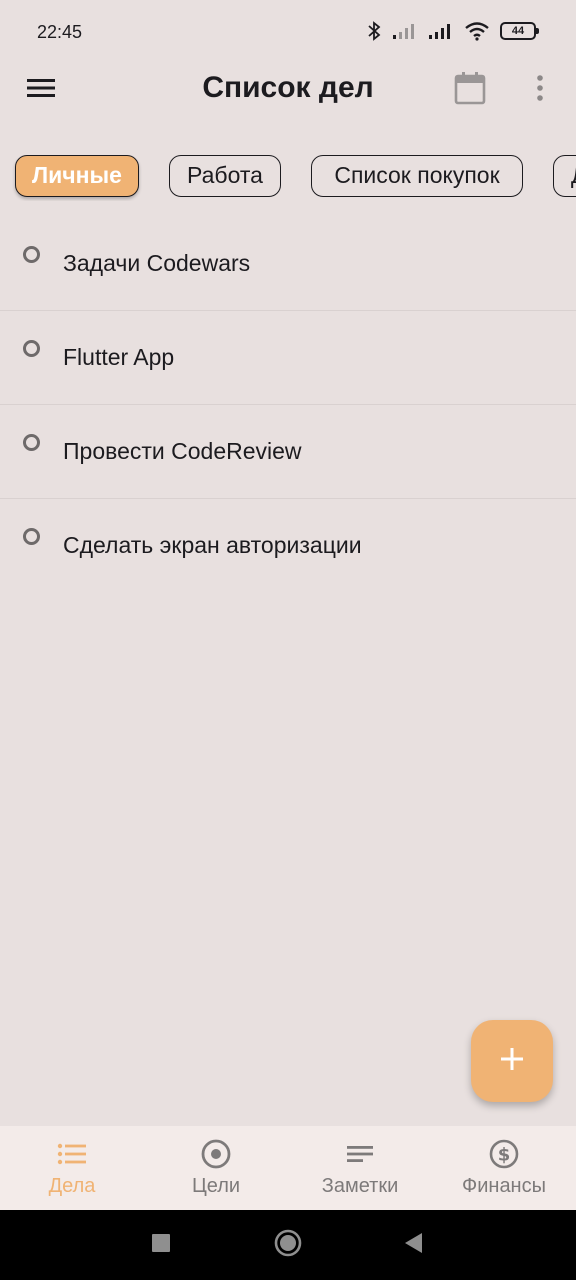 The height and width of the screenshot is (1280, 576). I want to click on list-icon, so click(72, 1154).